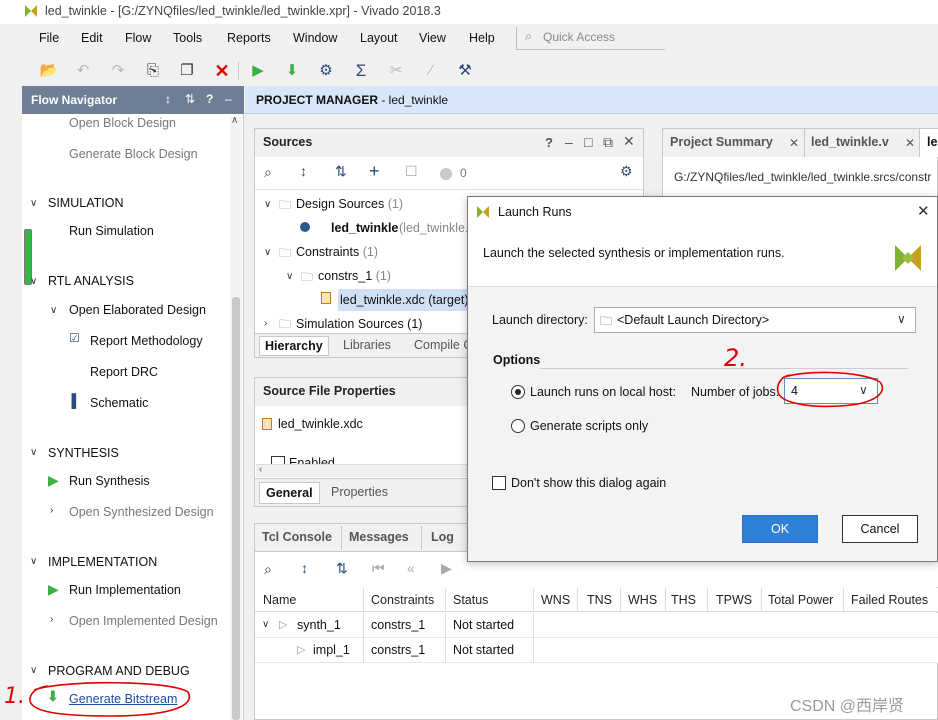  I want to click on tab-libraries: Libraries, so click(367, 345).